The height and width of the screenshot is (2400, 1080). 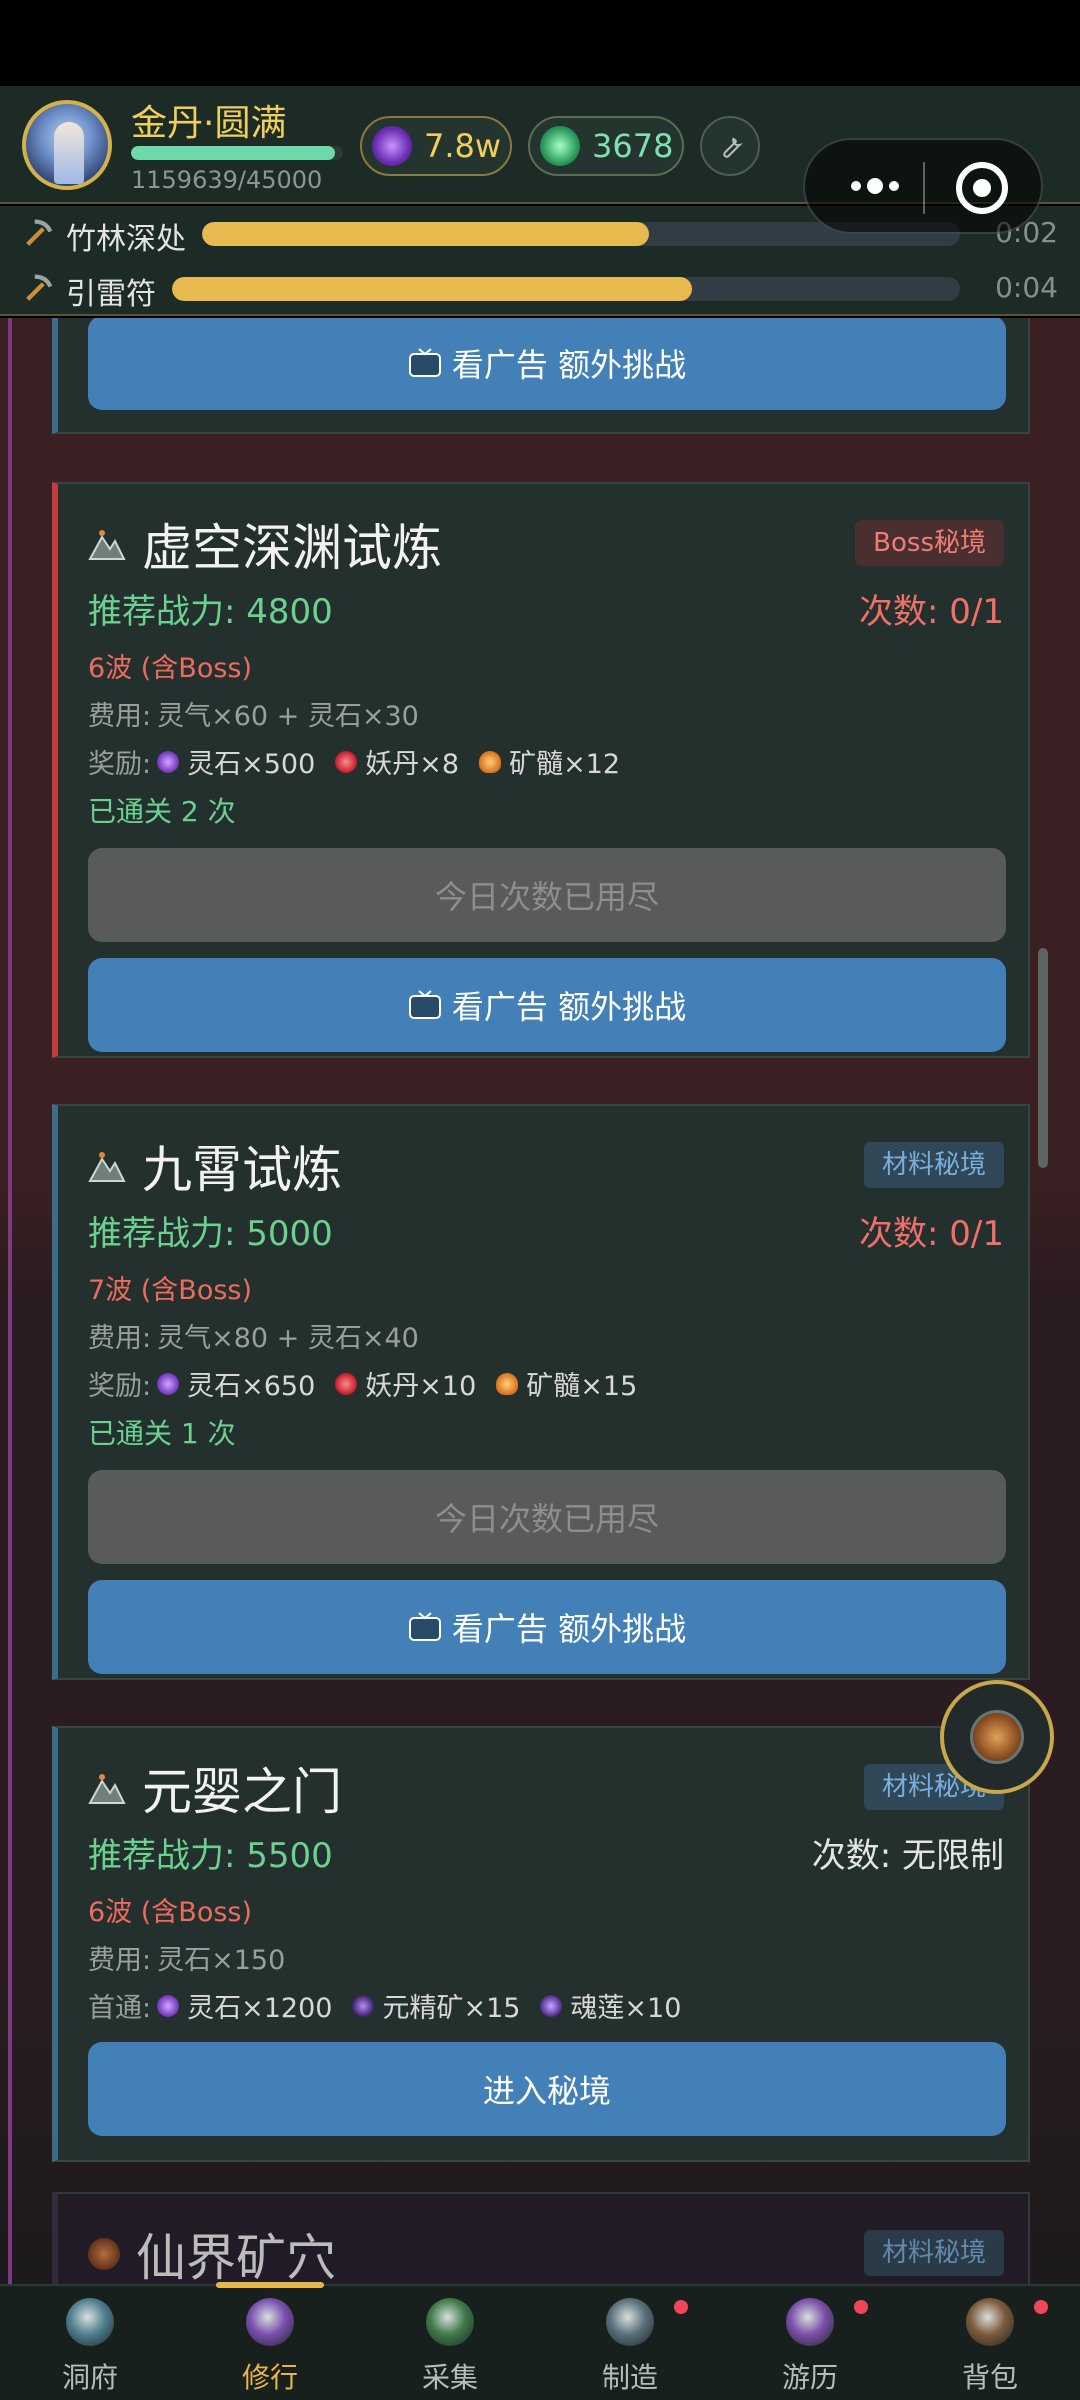 What do you see at coordinates (551, 2005) in the screenshot?
I see `soul-lotus-icon` at bounding box center [551, 2005].